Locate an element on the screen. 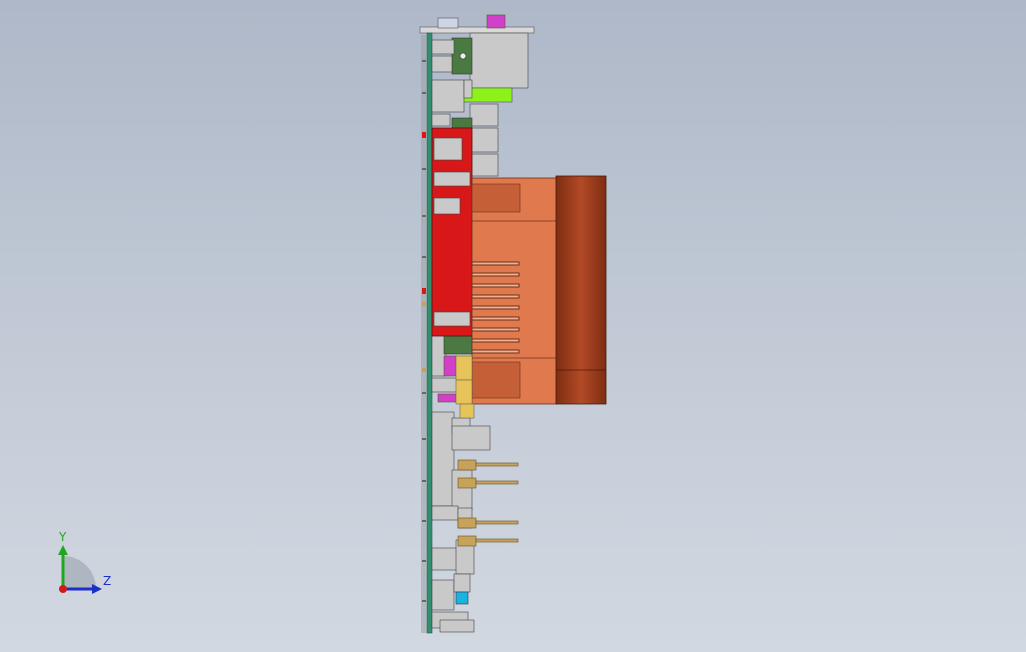 This screenshot has width=1026, height=652. z-arrow-head is located at coordinates (97, 589).